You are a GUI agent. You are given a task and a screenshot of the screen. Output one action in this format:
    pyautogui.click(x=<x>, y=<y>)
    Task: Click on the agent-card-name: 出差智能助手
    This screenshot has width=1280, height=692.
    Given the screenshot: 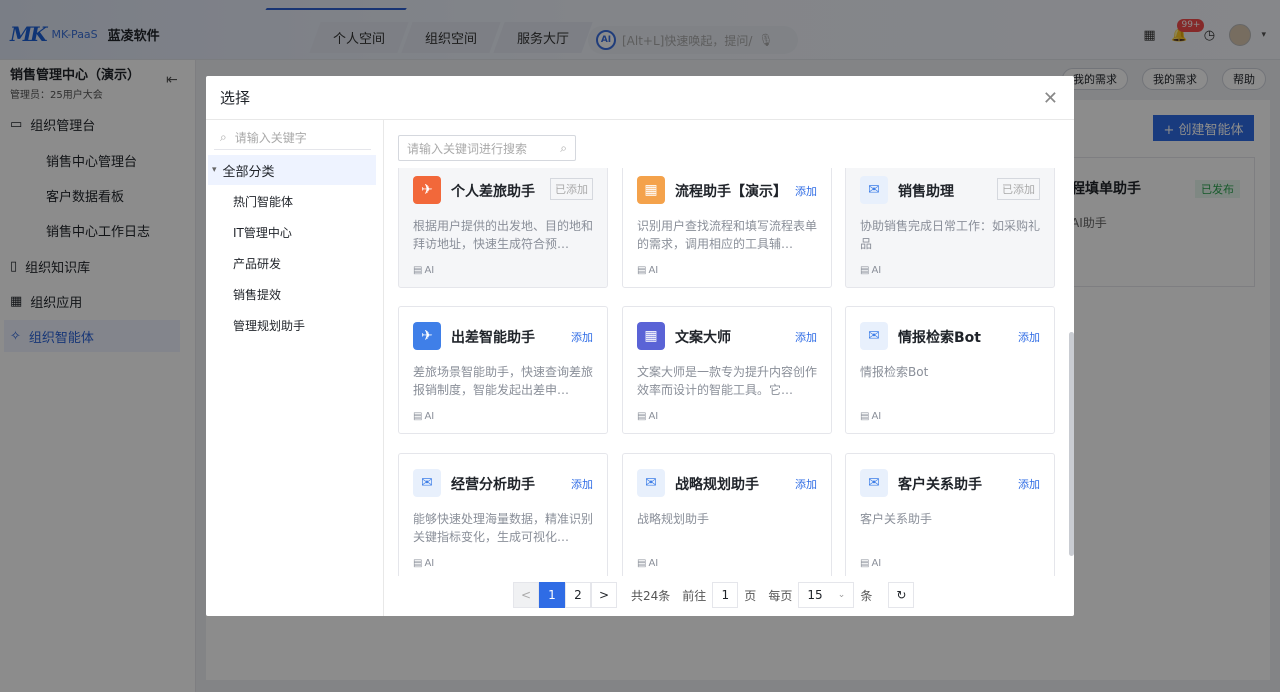 What is the action you would take?
    pyautogui.click(x=493, y=338)
    